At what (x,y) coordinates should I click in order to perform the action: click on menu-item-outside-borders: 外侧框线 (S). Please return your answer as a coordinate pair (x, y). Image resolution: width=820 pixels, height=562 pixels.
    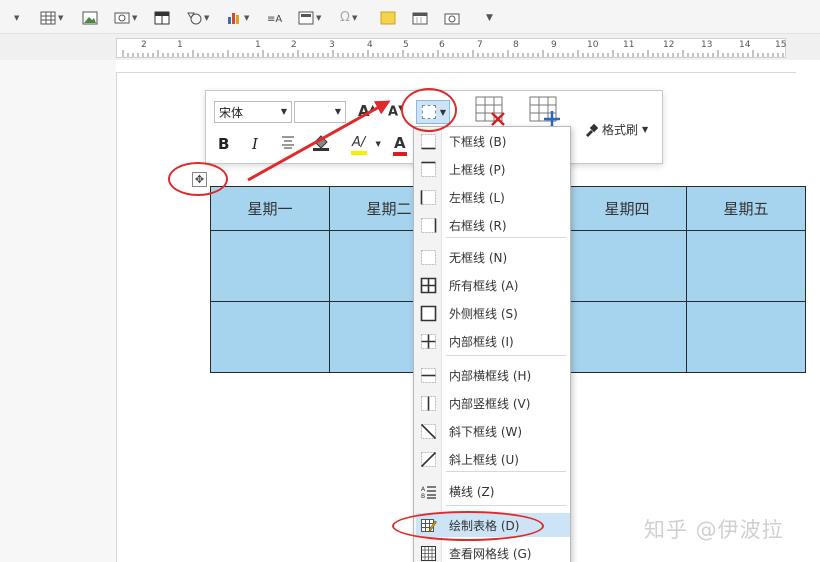
    Looking at the image, I should click on (493, 313).